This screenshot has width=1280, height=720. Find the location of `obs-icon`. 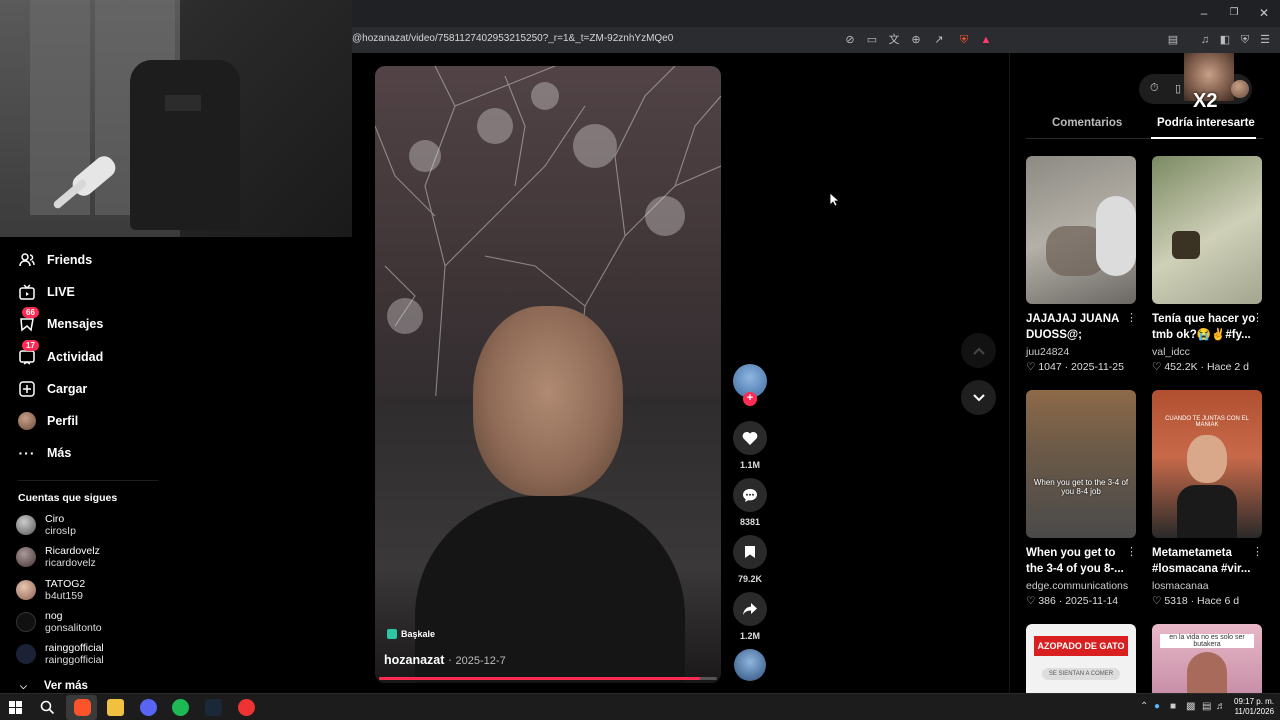

obs-icon is located at coordinates (246, 707).